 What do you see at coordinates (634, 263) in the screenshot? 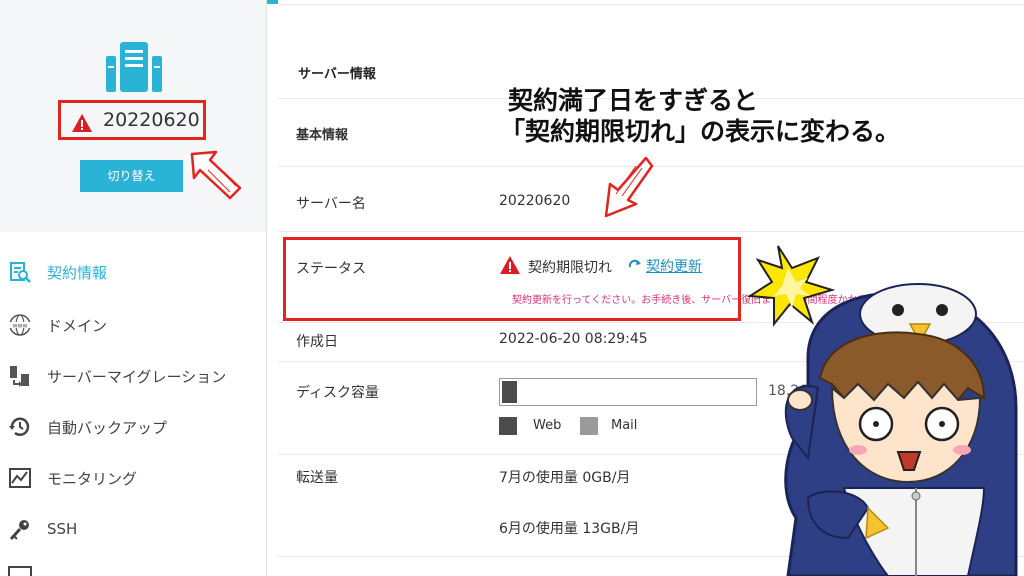
I see `refresh-icon` at bounding box center [634, 263].